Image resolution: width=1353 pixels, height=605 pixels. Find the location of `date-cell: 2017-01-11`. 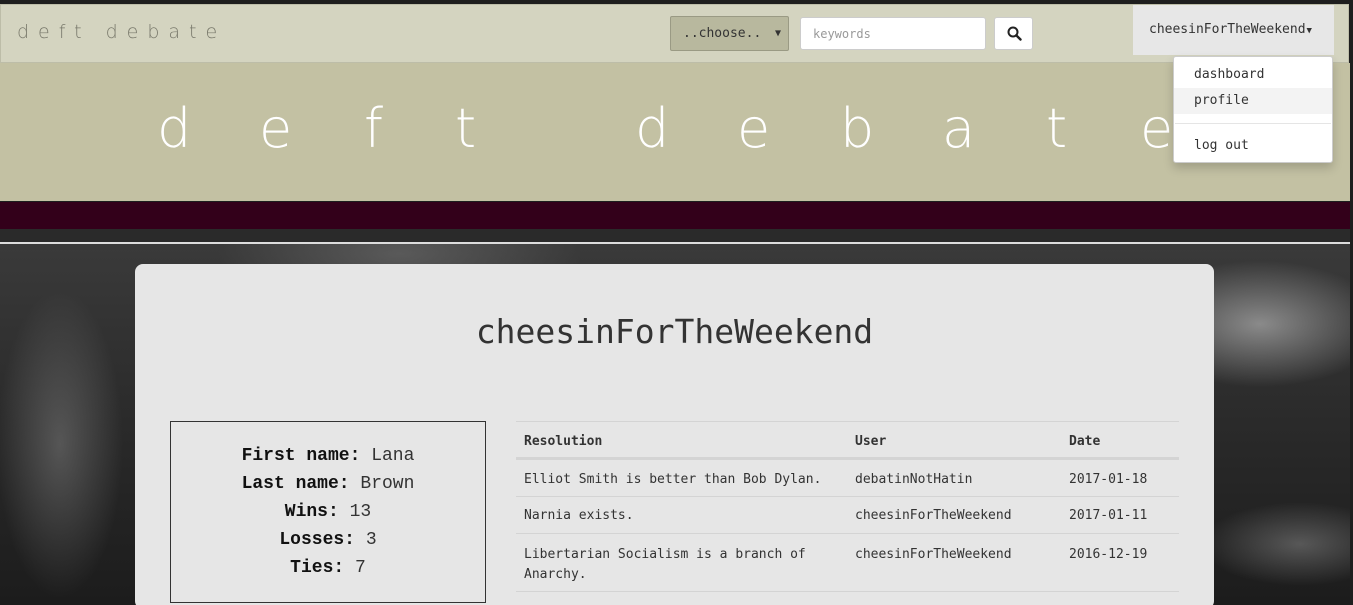

date-cell: 2017-01-11 is located at coordinates (1108, 515).